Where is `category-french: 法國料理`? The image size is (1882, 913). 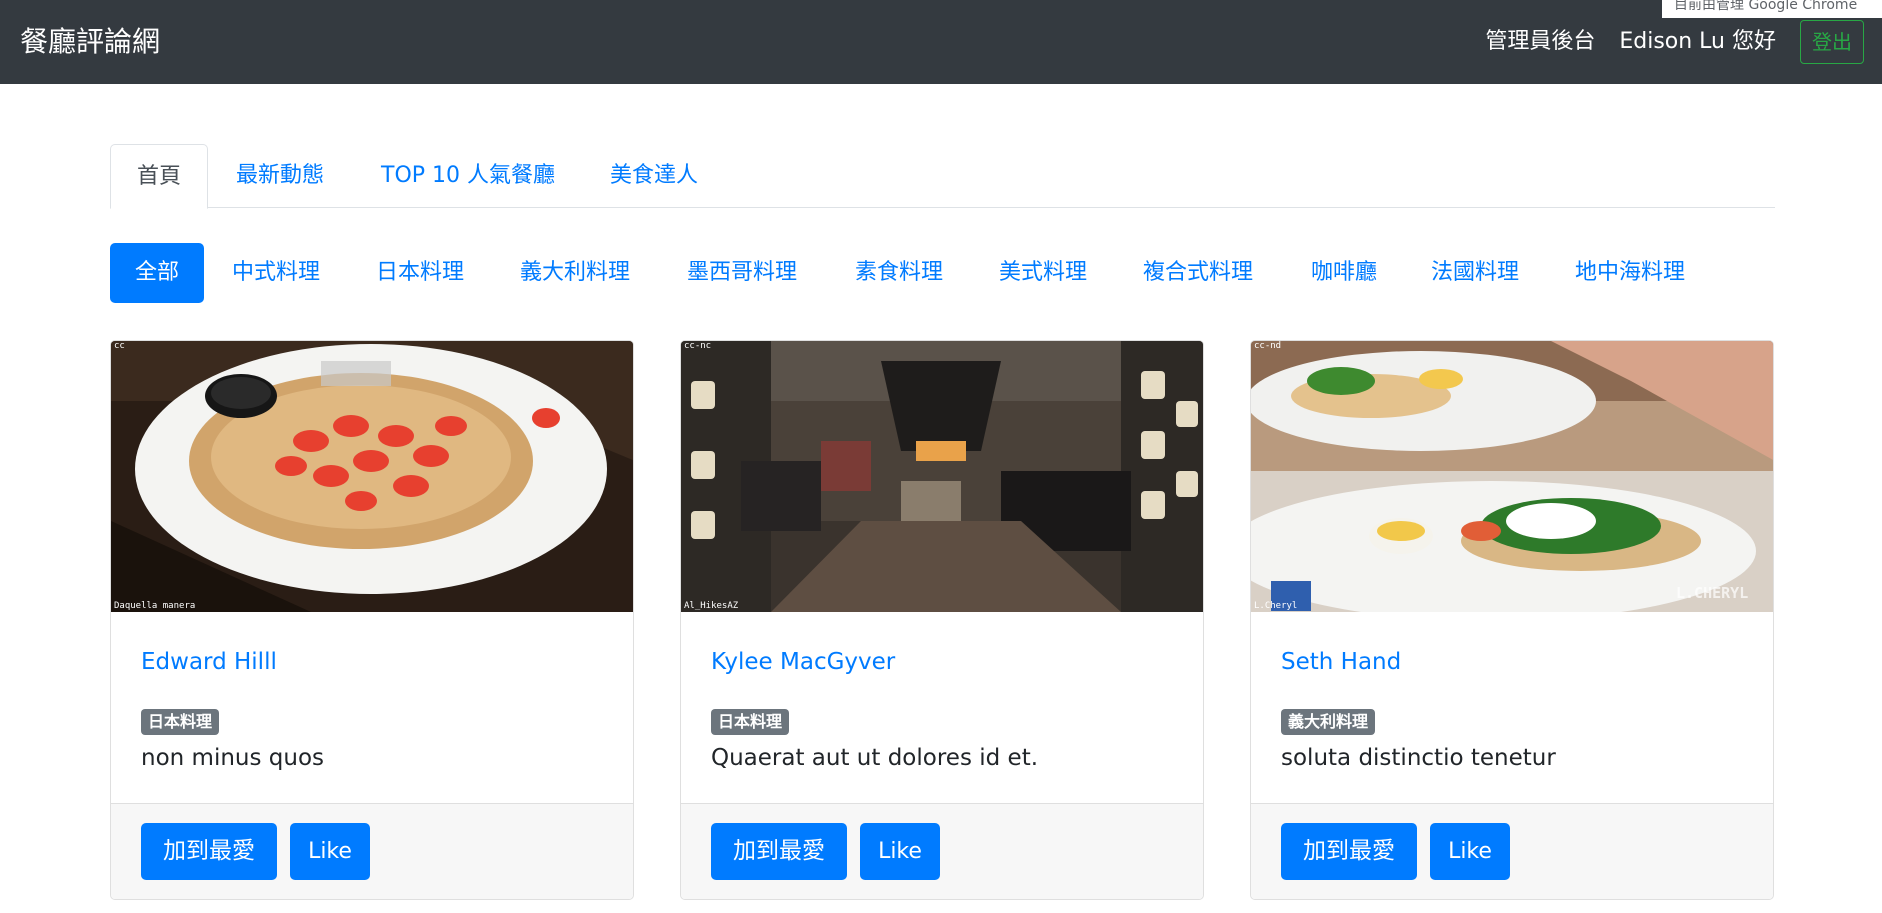 category-french: 法國料理 is located at coordinates (1475, 273).